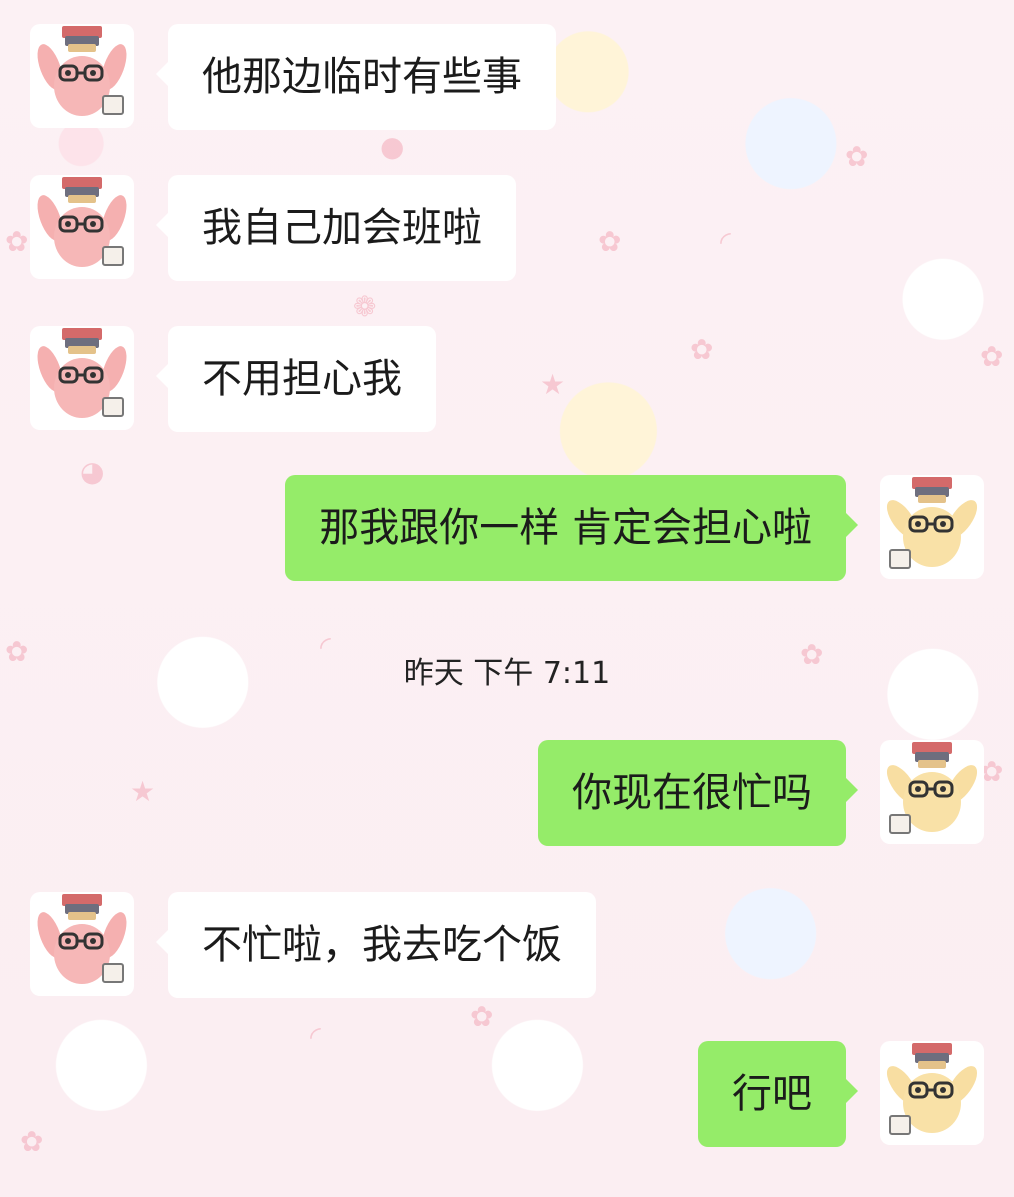 The width and height of the screenshot is (1014, 1197). I want to click on message-row-incoming: 不用担心我, so click(507, 379).